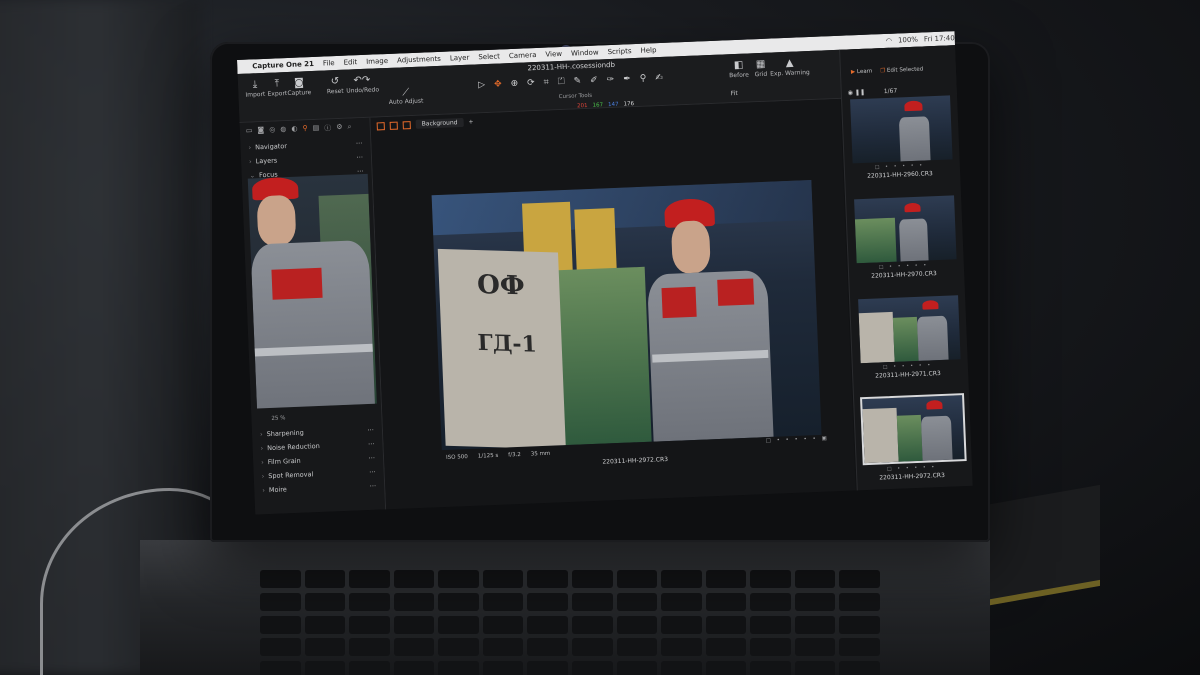  I want to click on background-select: Background, so click(439, 123).